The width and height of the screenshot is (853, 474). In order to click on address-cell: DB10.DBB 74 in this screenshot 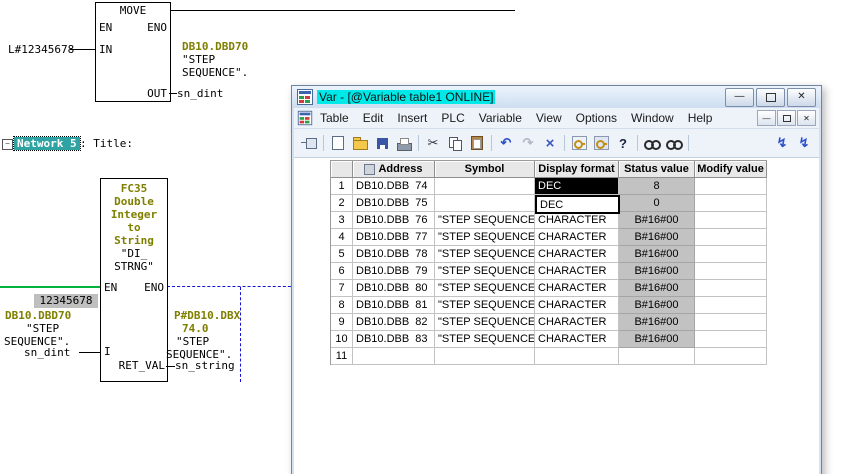, I will do `click(394, 186)`.